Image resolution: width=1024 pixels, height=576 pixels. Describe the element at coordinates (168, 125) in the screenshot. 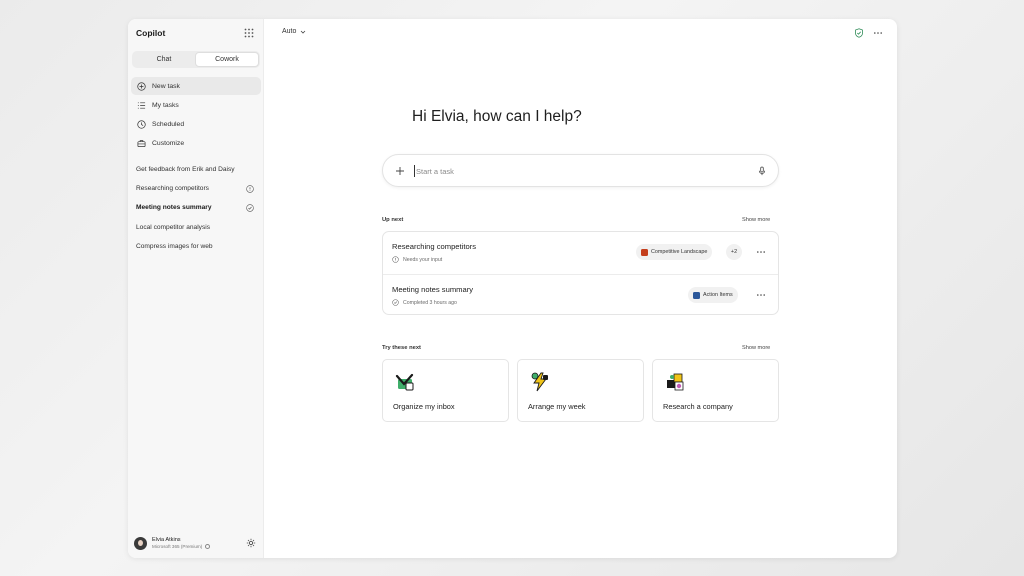

I see `nav-item-label: Scheduled` at that location.